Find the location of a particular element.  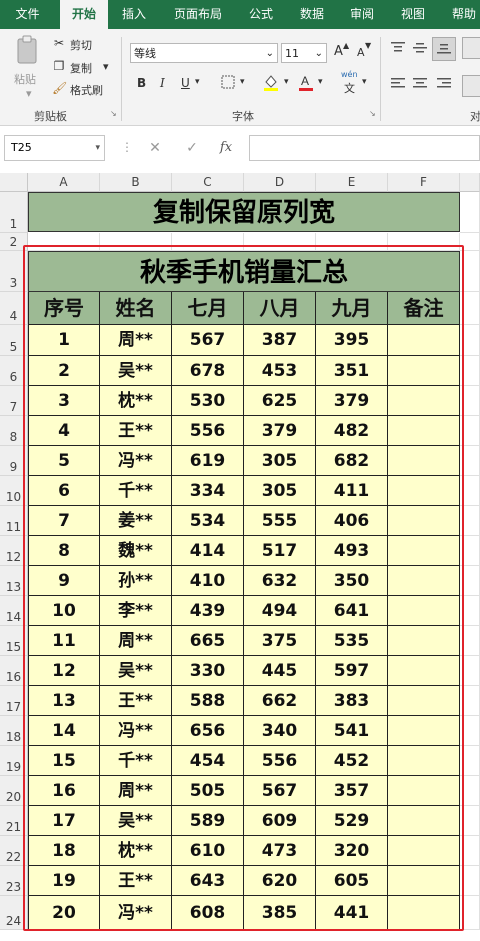

fill-color-dropdown-icon: ▾ is located at coordinates (286, 82).